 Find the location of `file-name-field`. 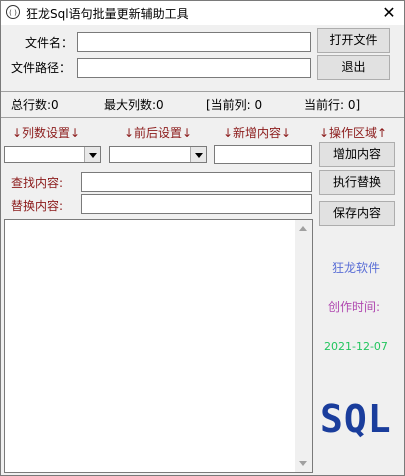

file-name-field is located at coordinates (194, 42).